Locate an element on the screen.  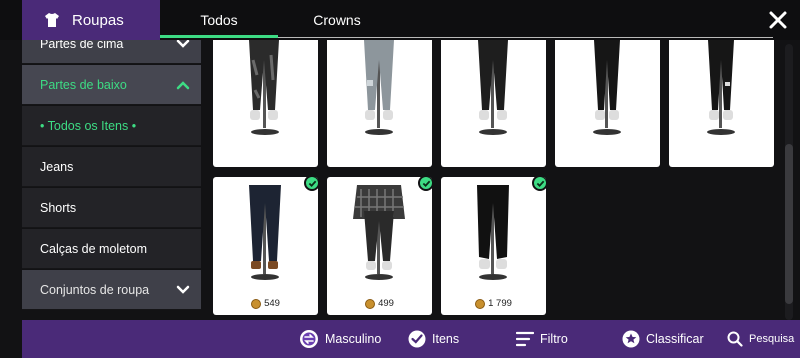
tab-divider is located at coordinates (525, 37).